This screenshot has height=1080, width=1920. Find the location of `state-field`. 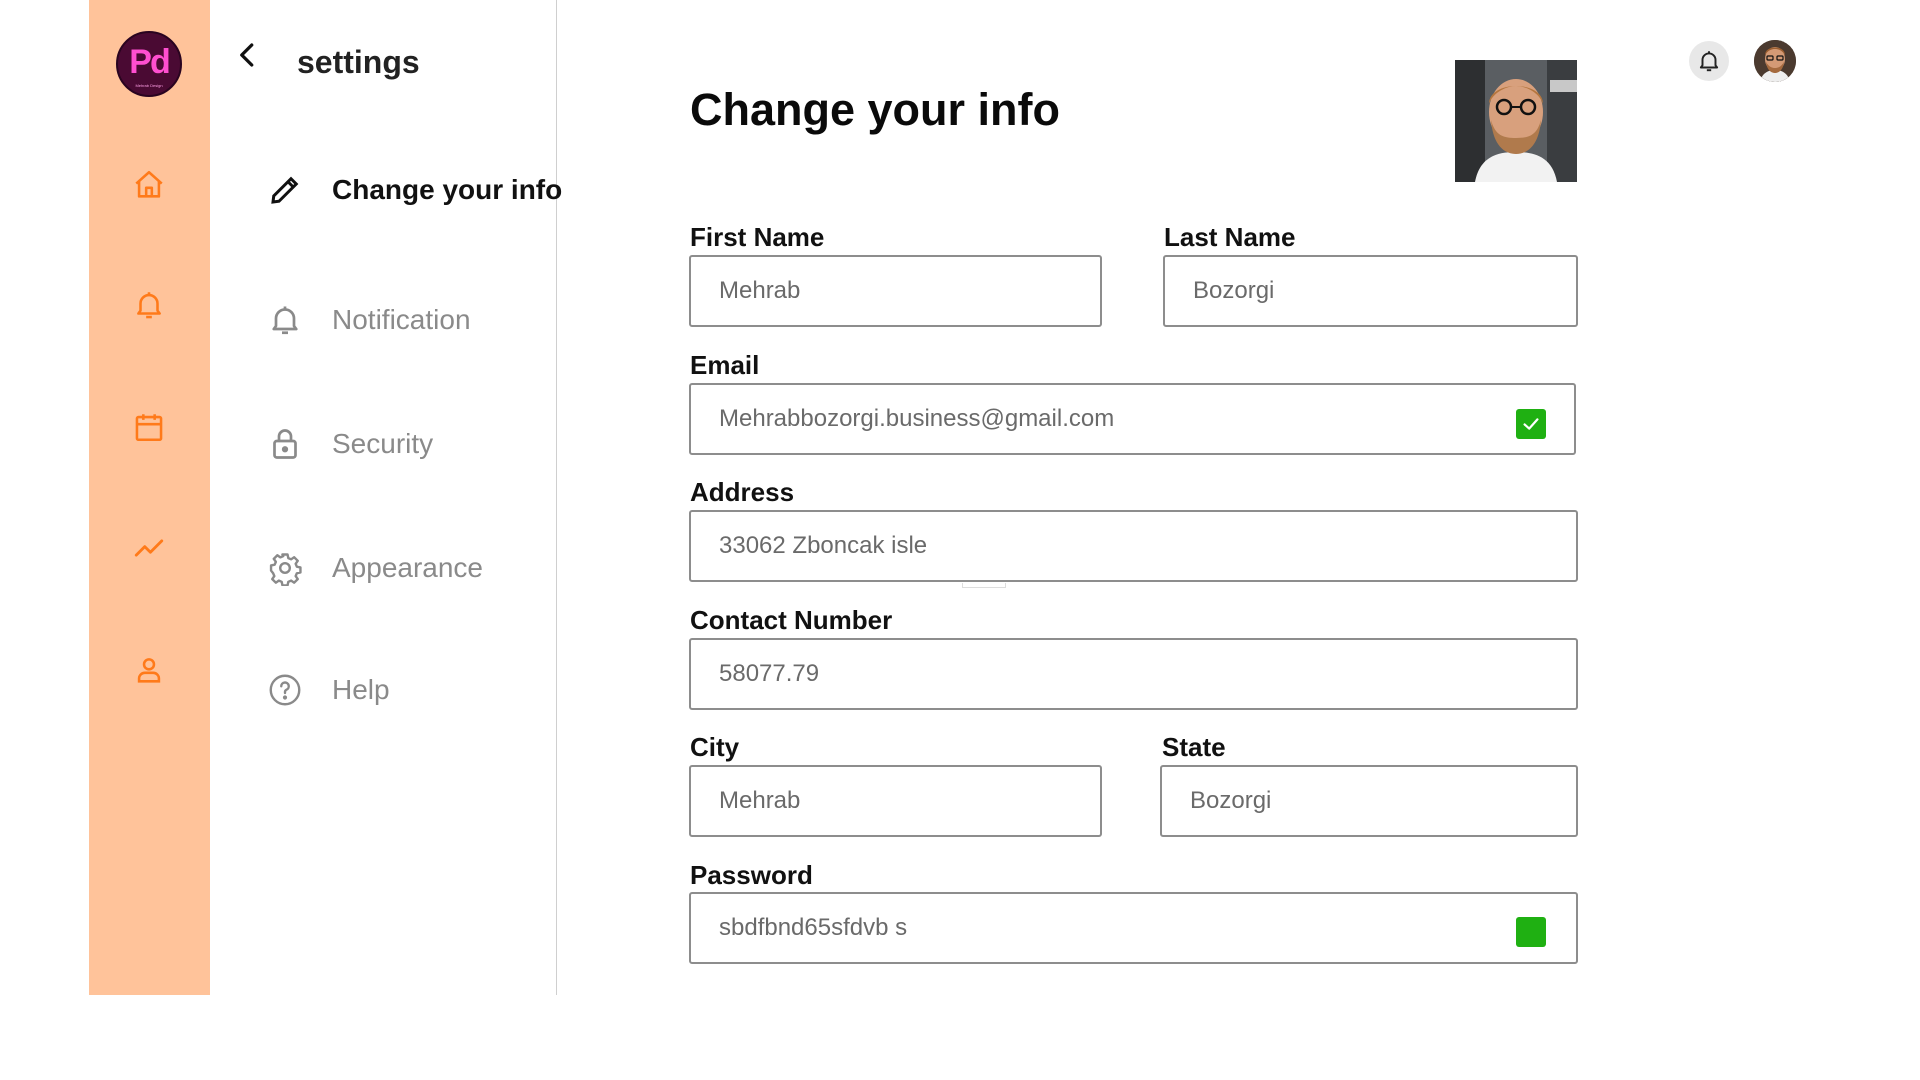

state-field is located at coordinates (1369, 801).